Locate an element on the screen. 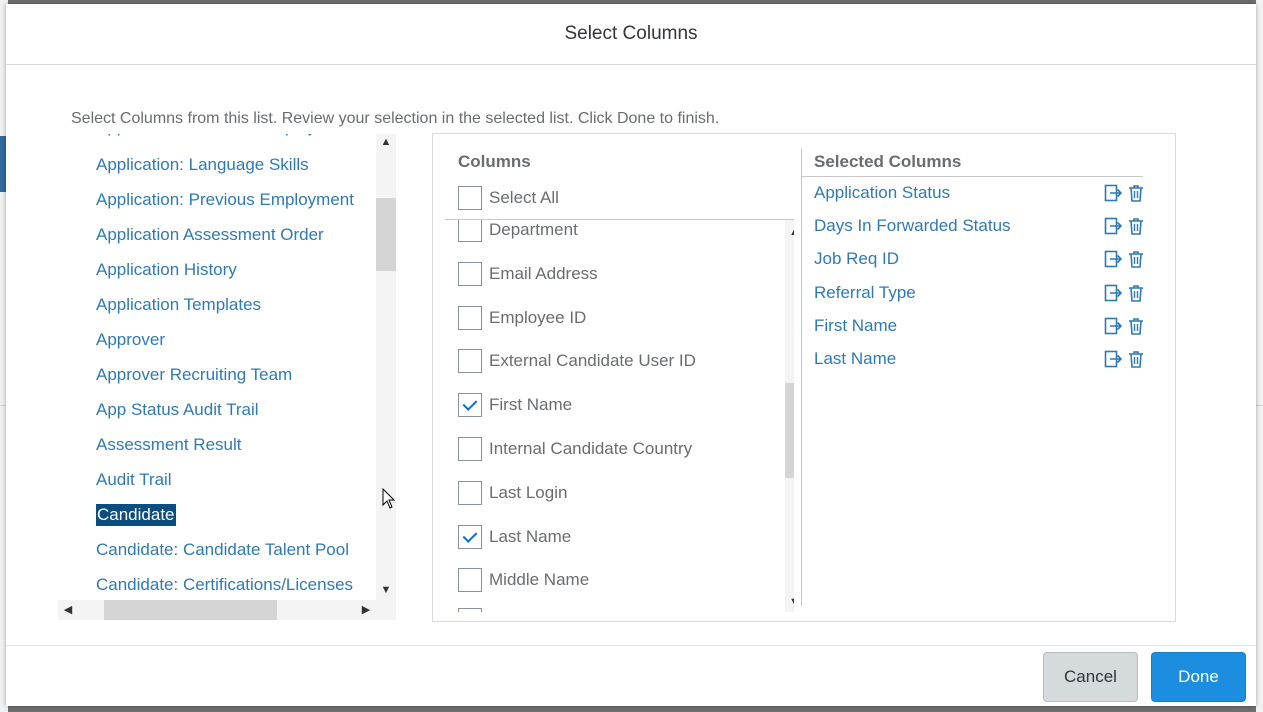  selected-column-row: Days In Forwarded Status is located at coordinates (980, 226).